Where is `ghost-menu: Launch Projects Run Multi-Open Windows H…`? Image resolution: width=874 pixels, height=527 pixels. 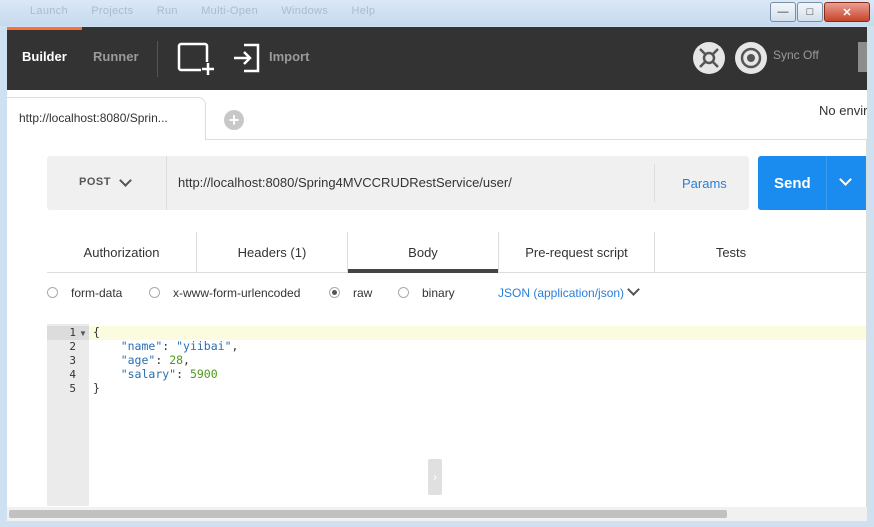
ghost-menu: Launch Projects Run Multi-Open Windows H… is located at coordinates (212, 11).